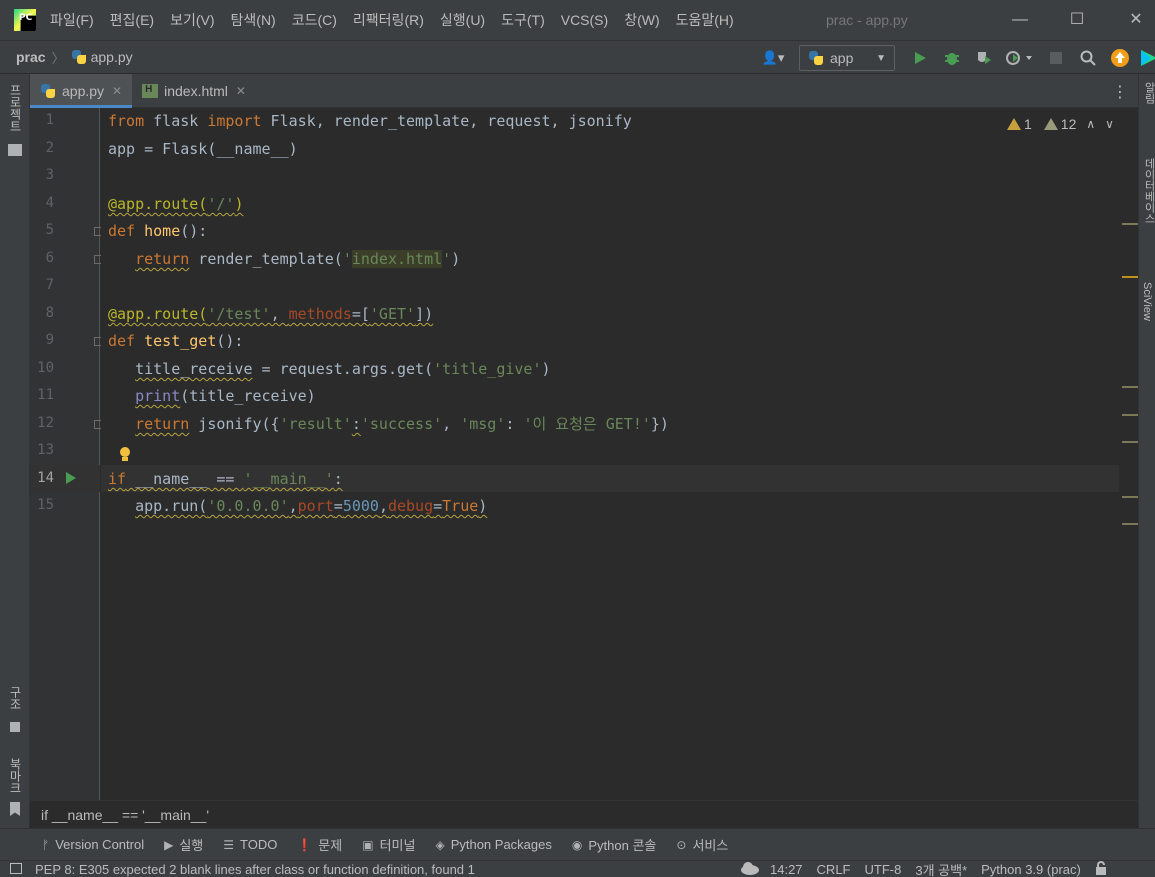  I want to click on minimize-button: —, so click(1020, 20).